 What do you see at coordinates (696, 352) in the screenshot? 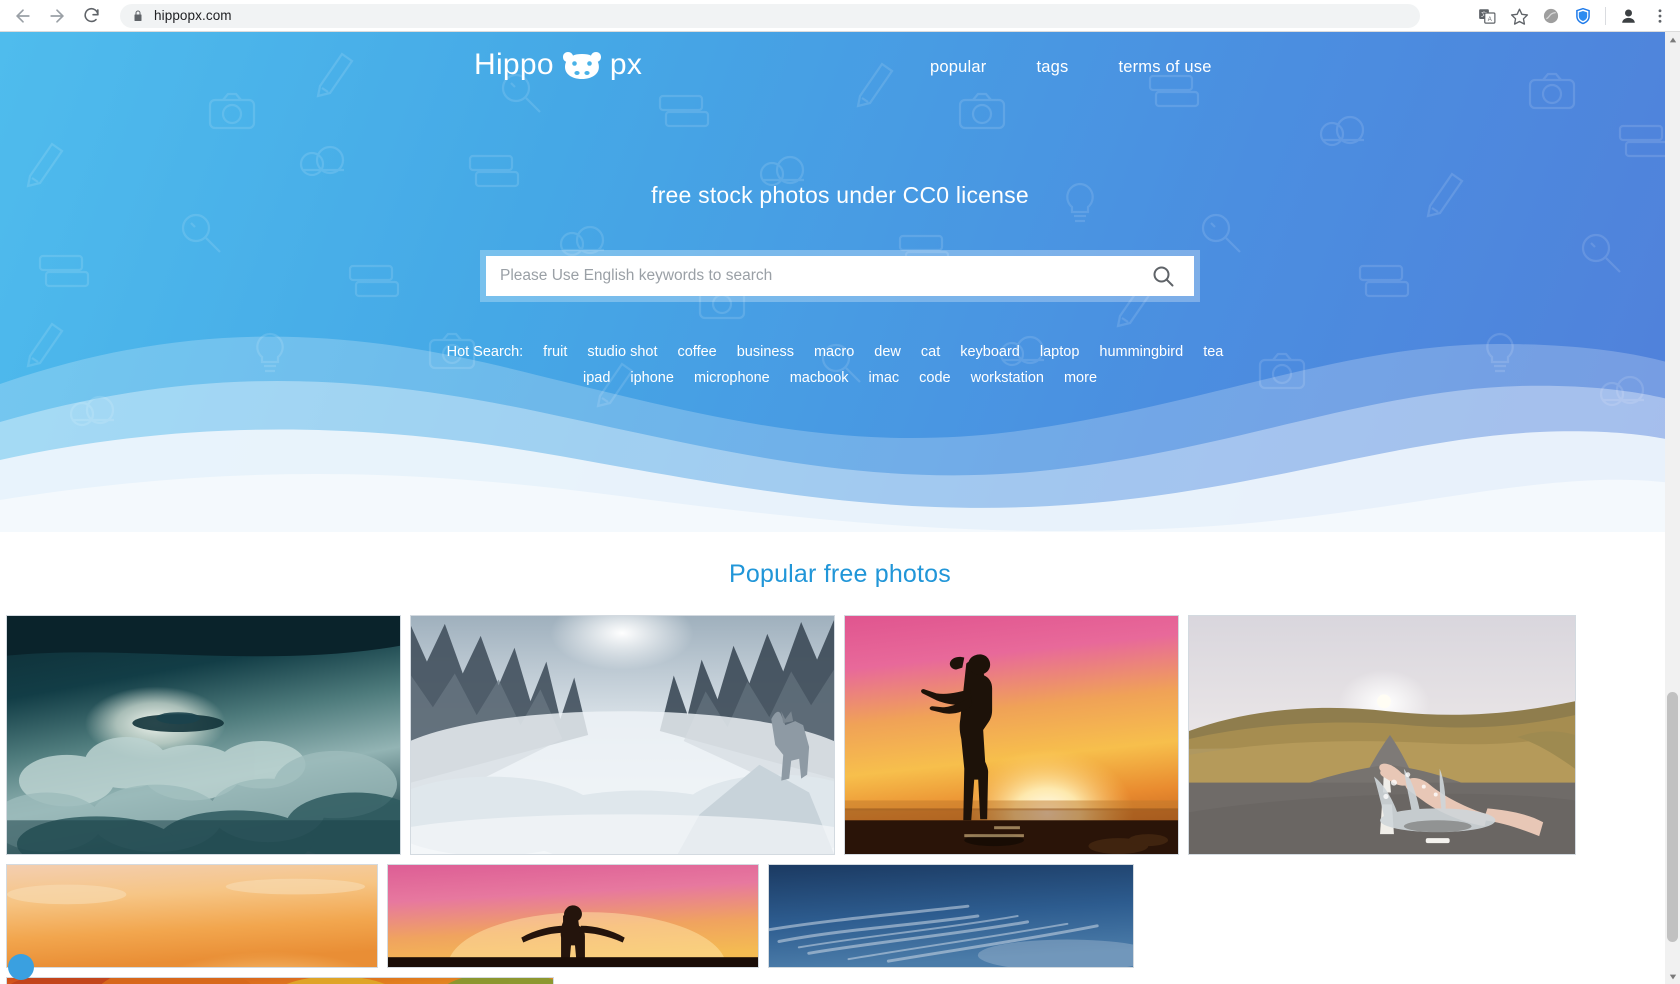
I see `hot-tag-coffee: coffee` at bounding box center [696, 352].